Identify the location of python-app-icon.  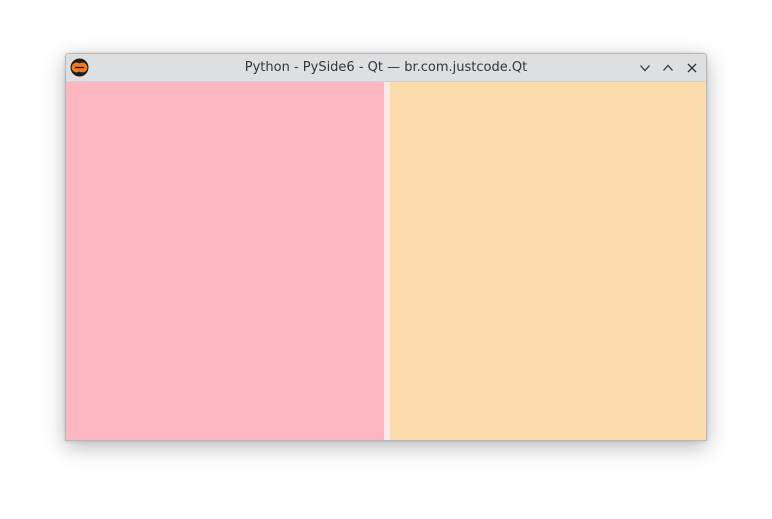
(79, 67).